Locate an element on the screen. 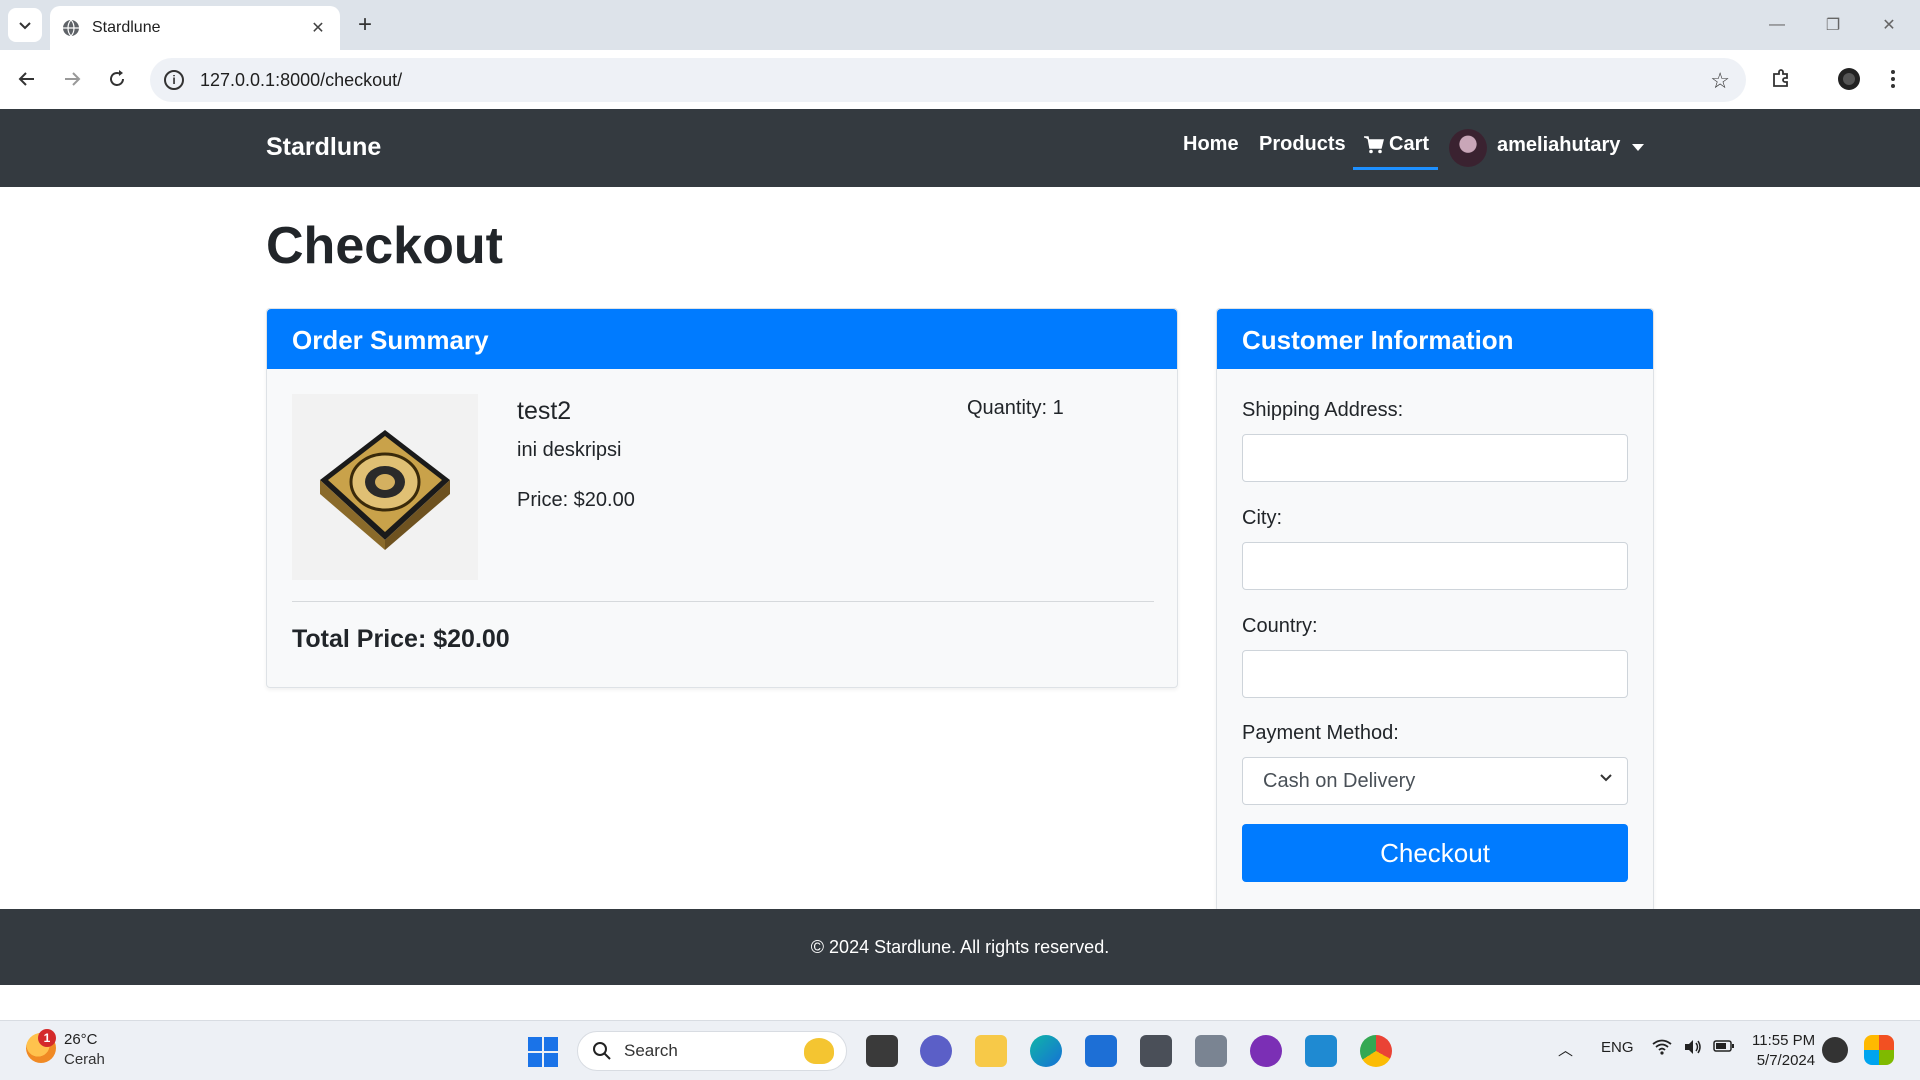 This screenshot has width=1920, height=1080. taskbar-search-label: Search is located at coordinates (651, 1050).